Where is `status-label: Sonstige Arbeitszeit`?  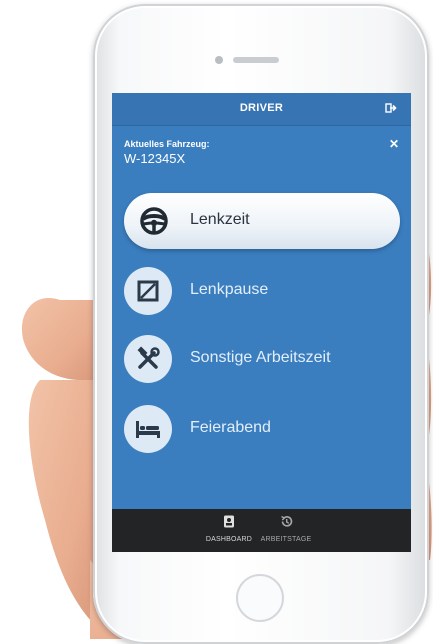 status-label: Sonstige Arbeitszeit is located at coordinates (260, 357).